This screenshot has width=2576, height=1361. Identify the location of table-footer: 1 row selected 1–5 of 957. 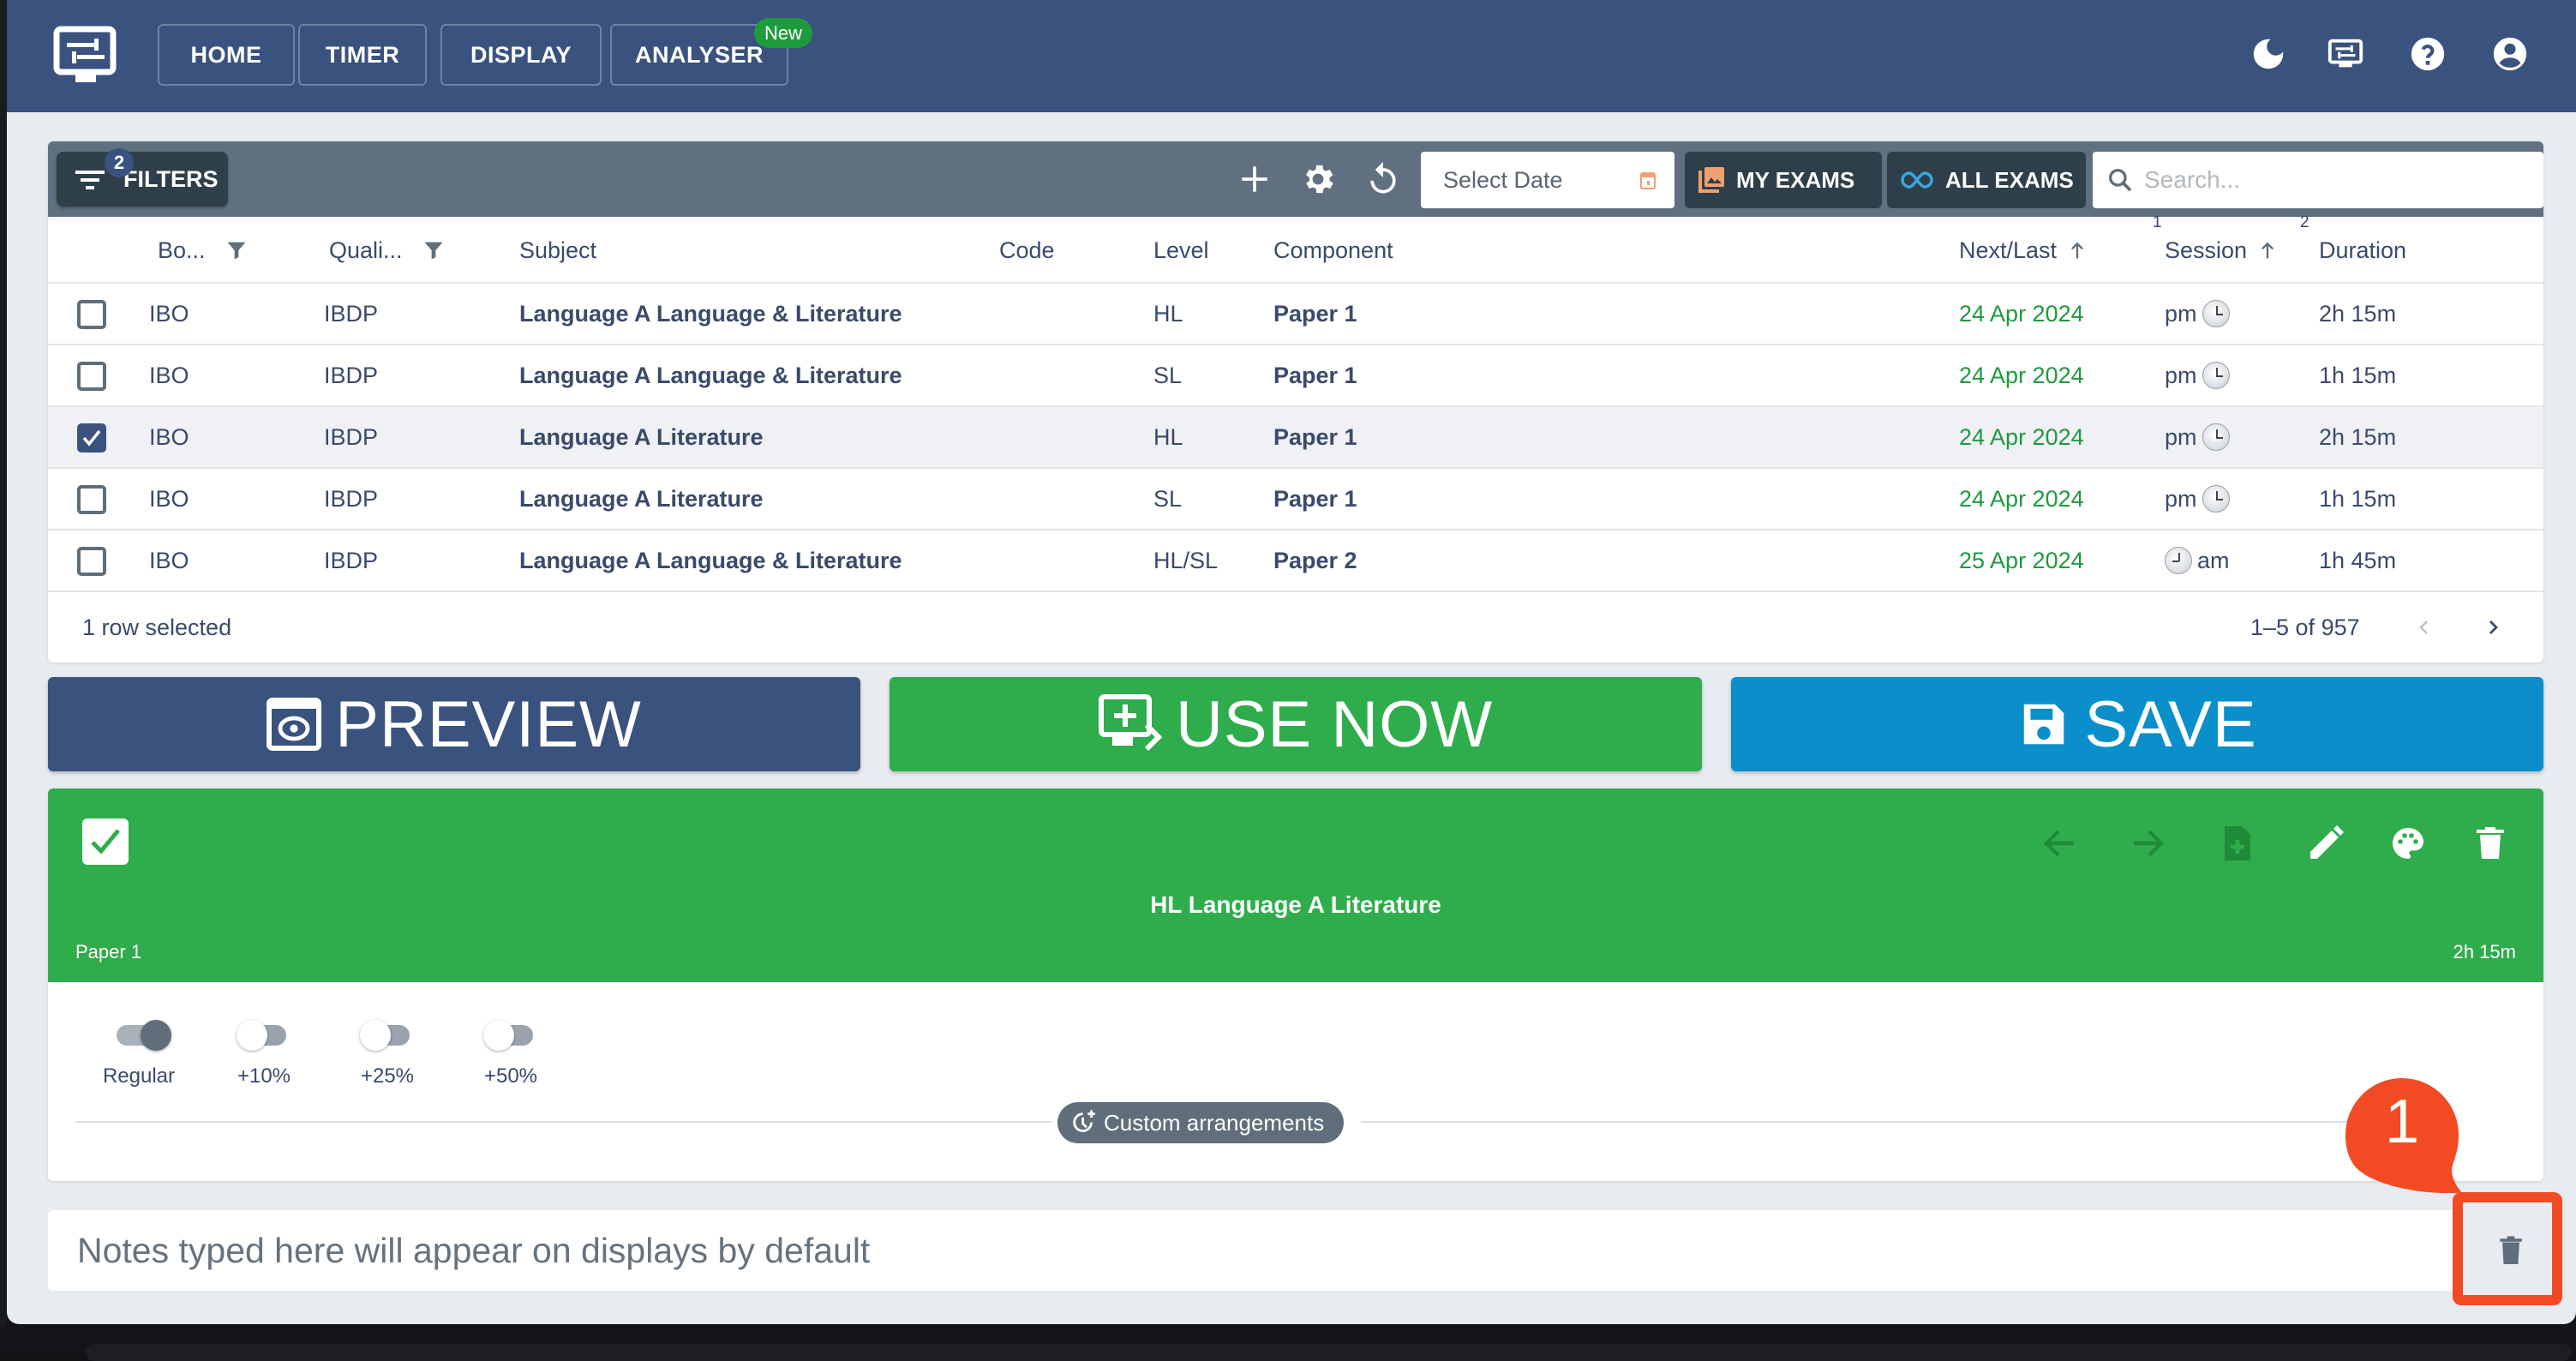
(1295, 628).